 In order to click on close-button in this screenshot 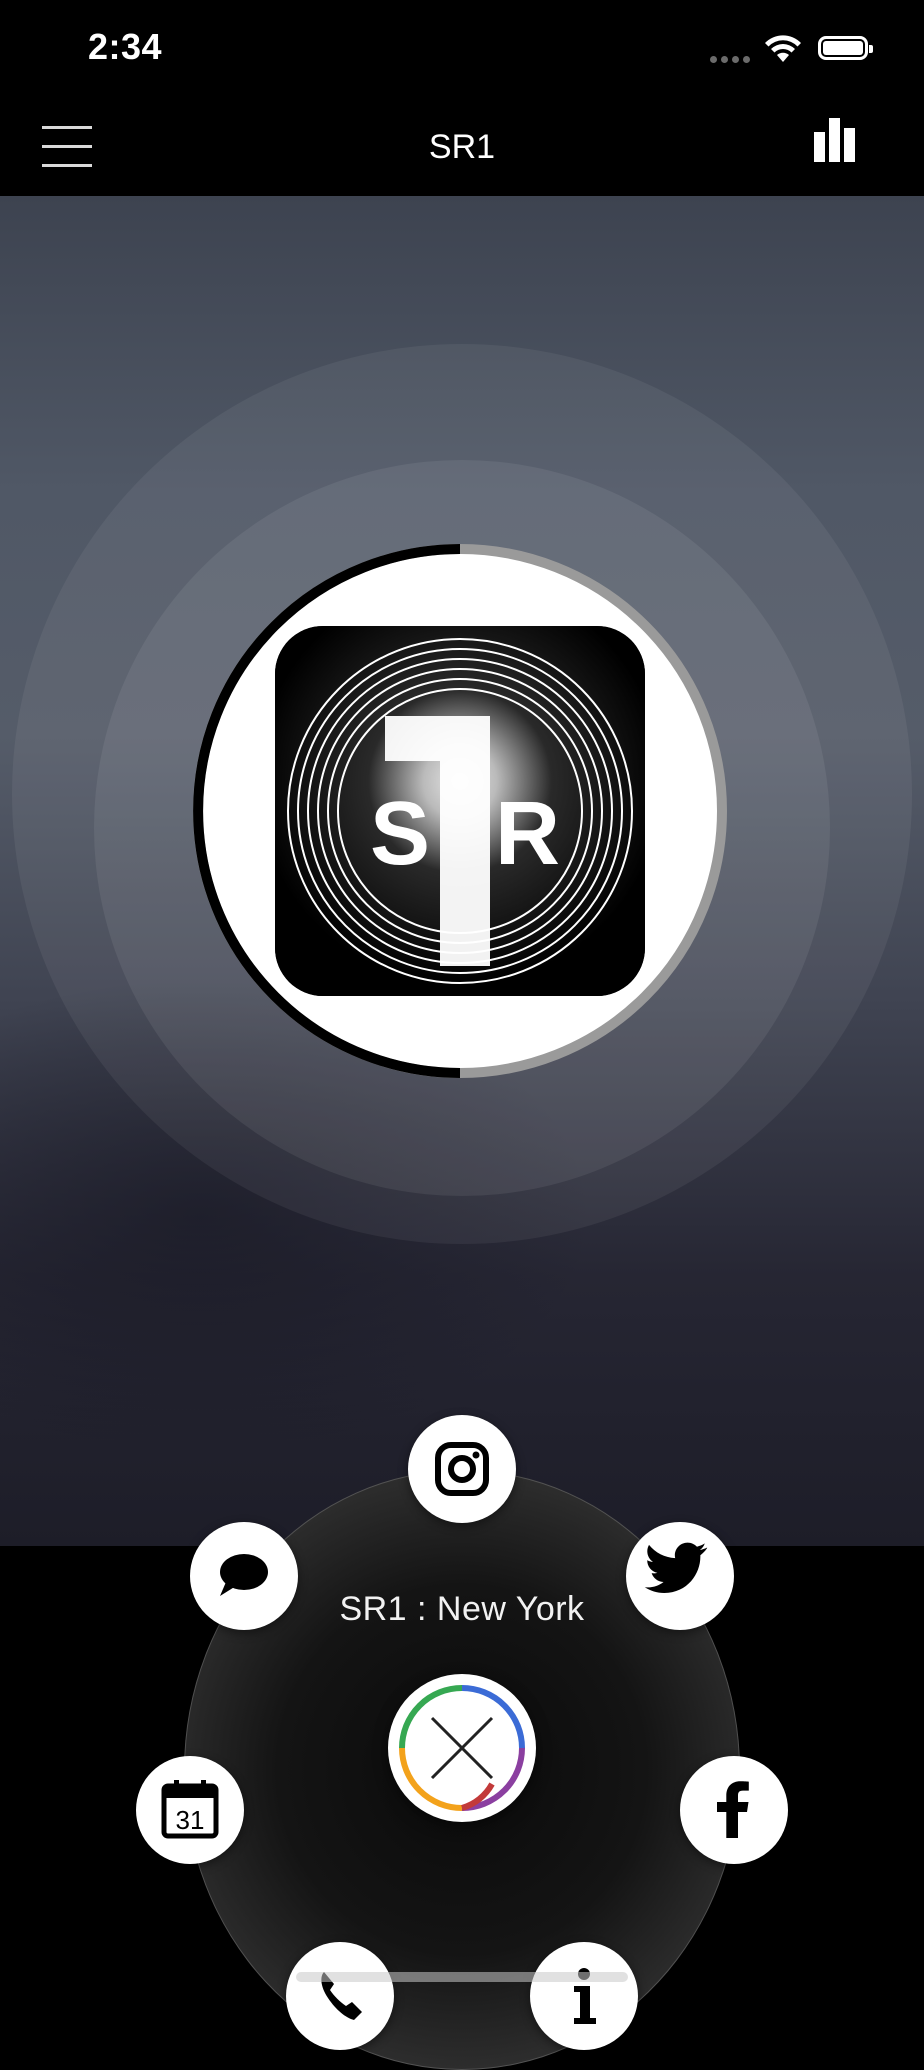, I will do `click(462, 1748)`.